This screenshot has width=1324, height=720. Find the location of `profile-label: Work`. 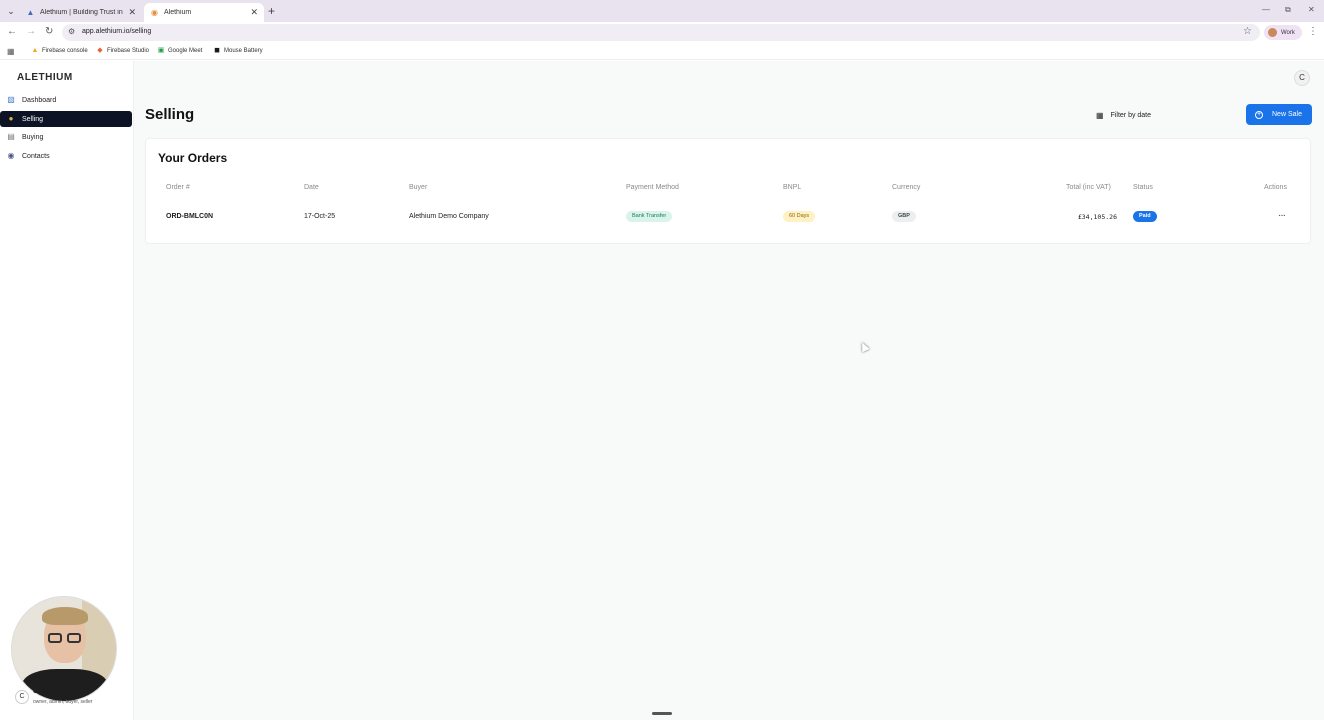

profile-label: Work is located at coordinates (1288, 32).